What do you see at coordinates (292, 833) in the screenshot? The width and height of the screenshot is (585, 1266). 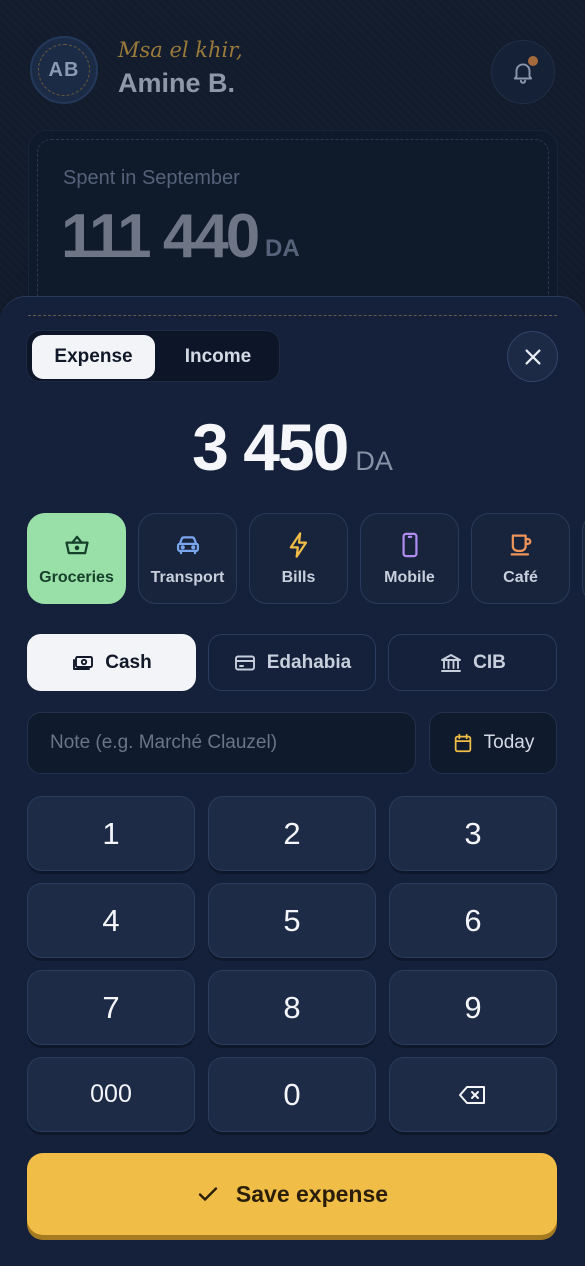 I see `key-2: 2` at bounding box center [292, 833].